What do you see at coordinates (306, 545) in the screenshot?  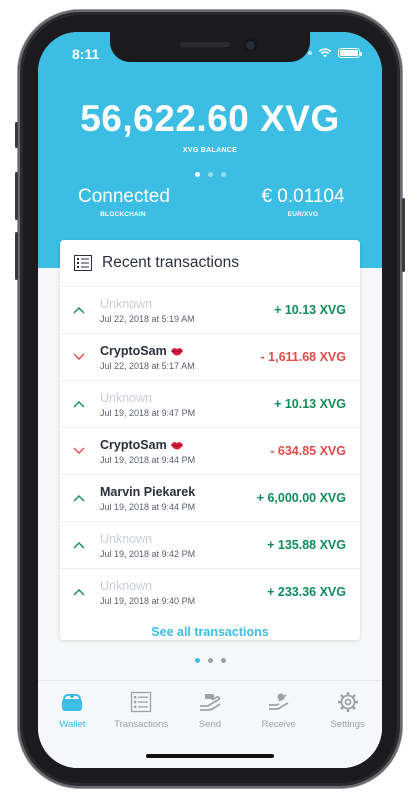 I see `transaction-amount: + 135.88 XVG` at bounding box center [306, 545].